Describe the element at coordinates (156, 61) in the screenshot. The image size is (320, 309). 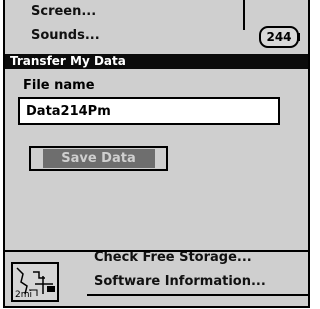
I see `dialog-title: Transfer My Data` at that location.